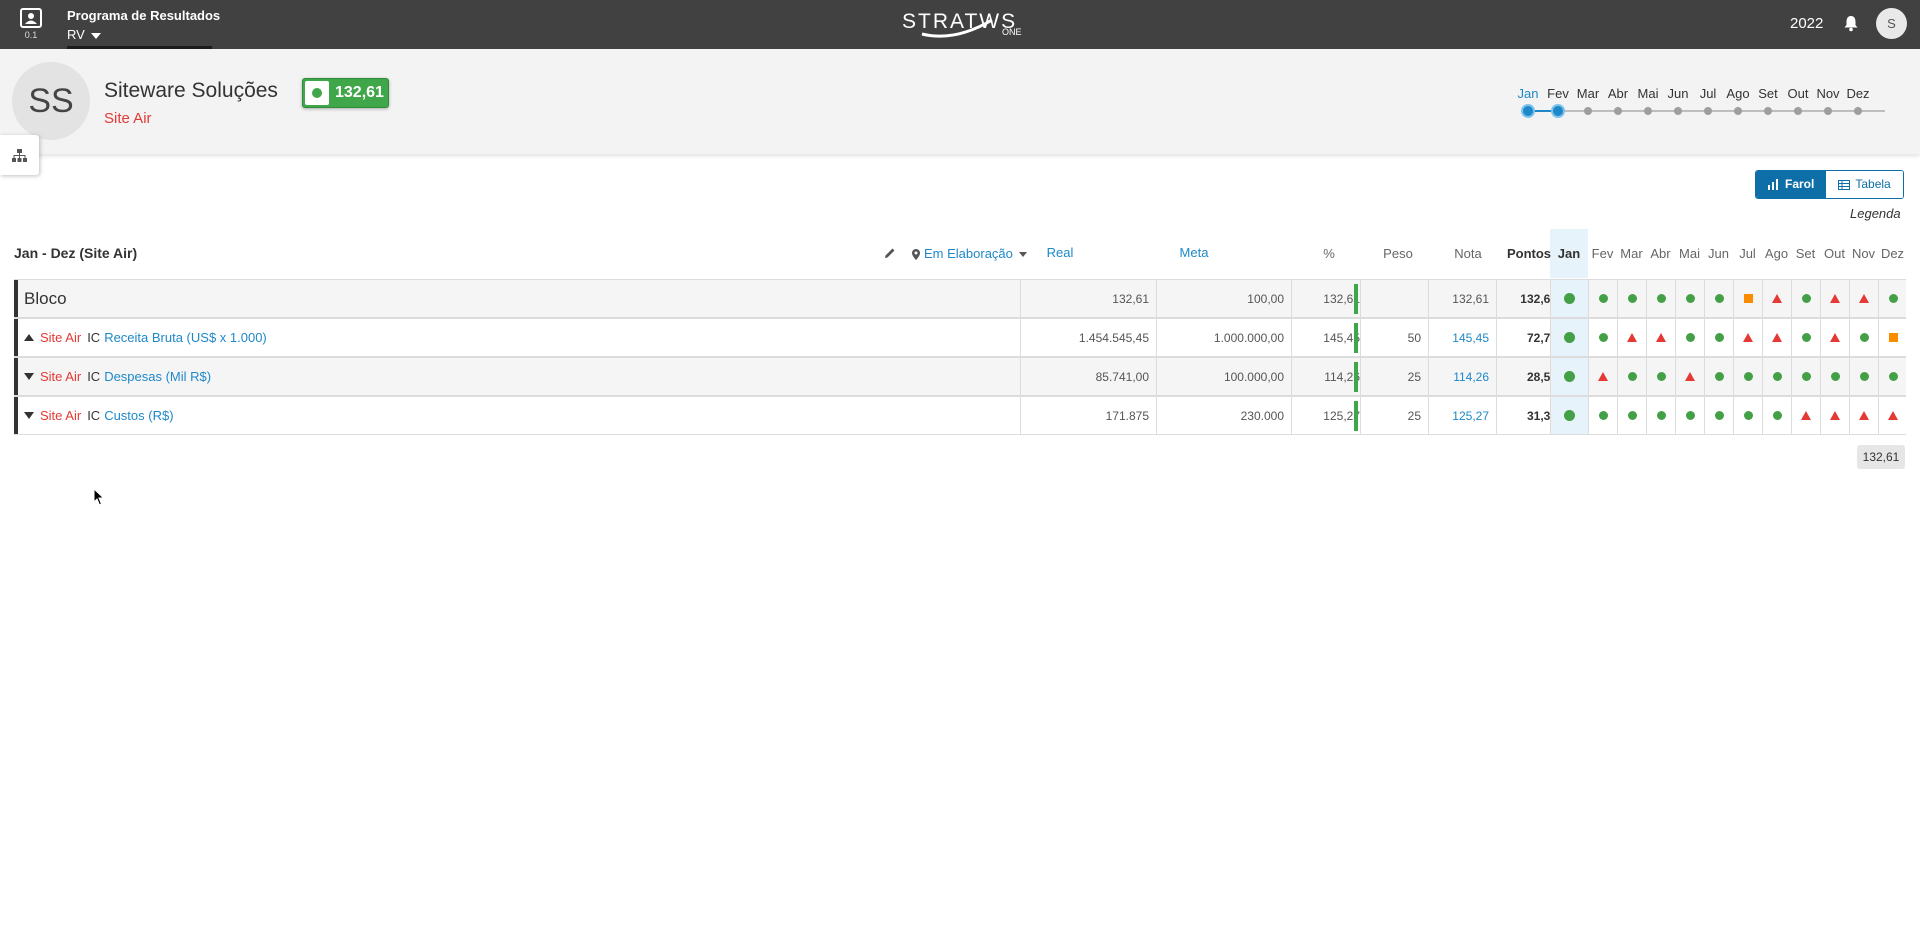  I want to click on indicator-name: Custos (R$), so click(138, 415).